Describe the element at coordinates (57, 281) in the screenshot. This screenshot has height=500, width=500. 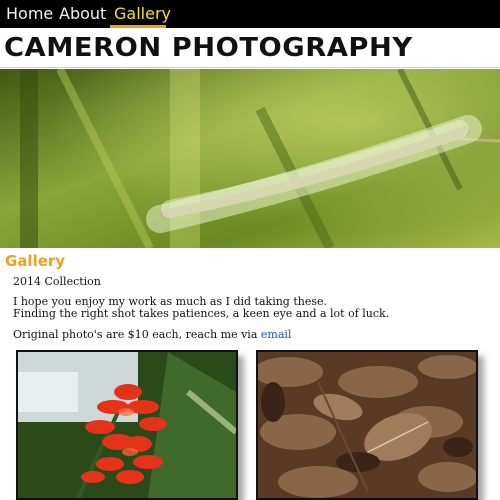
I see `collection-label: 2014 Collection` at that location.